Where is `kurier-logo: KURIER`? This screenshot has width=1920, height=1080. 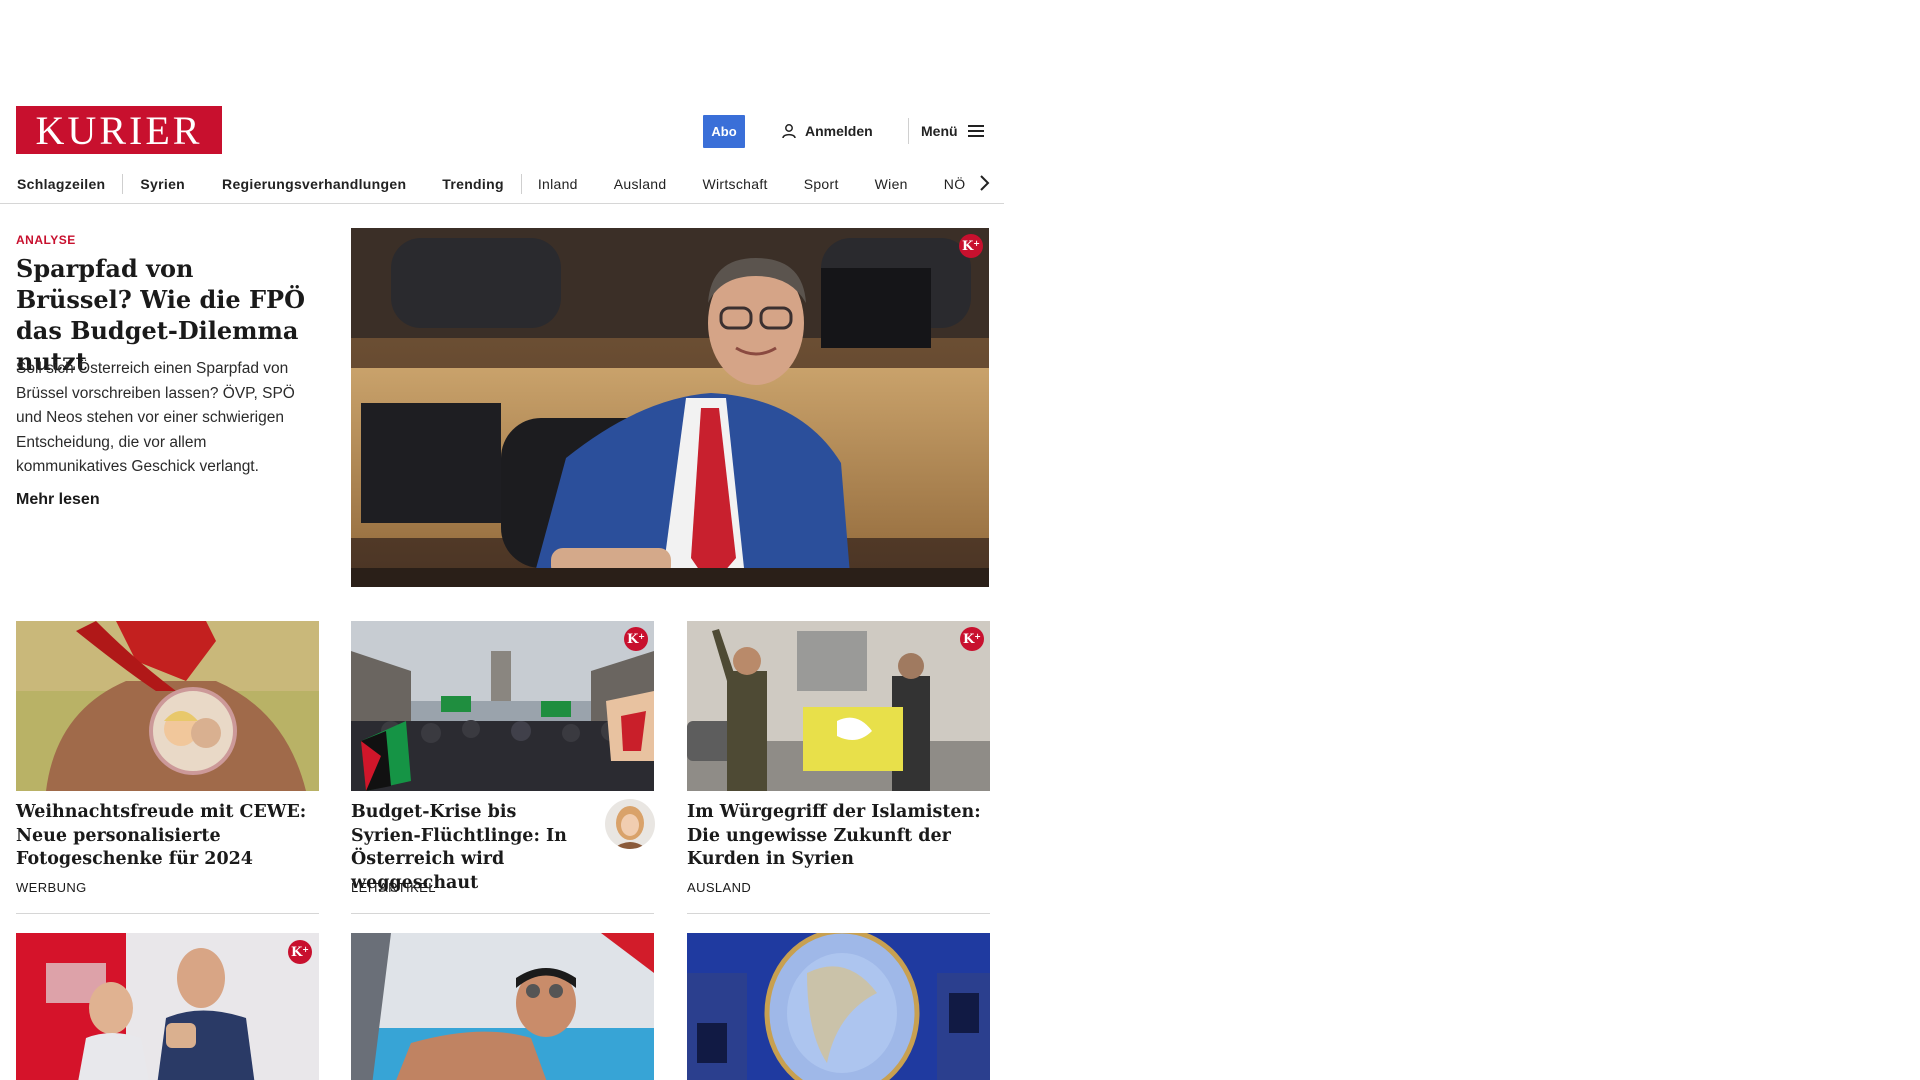 kurier-logo: KURIER is located at coordinates (119, 130).